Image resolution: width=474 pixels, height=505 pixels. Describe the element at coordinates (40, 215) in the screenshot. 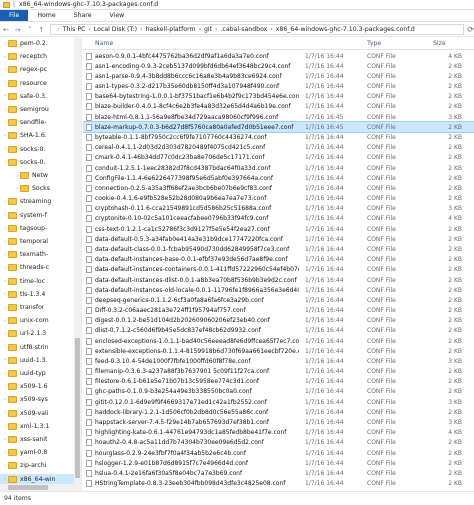

I see `nav-folder-item: › system-f` at that location.